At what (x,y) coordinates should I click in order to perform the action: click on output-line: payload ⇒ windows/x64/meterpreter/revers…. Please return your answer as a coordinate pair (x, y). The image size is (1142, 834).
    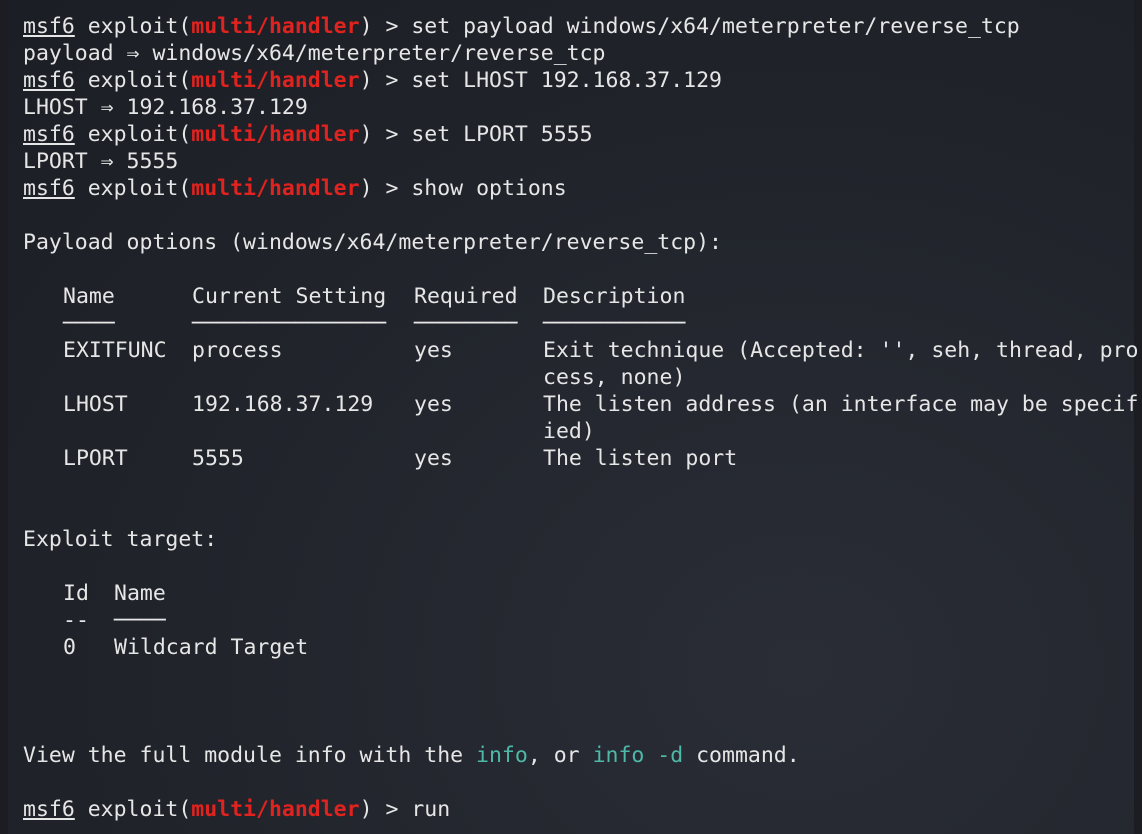
    Looking at the image, I should click on (314, 53).